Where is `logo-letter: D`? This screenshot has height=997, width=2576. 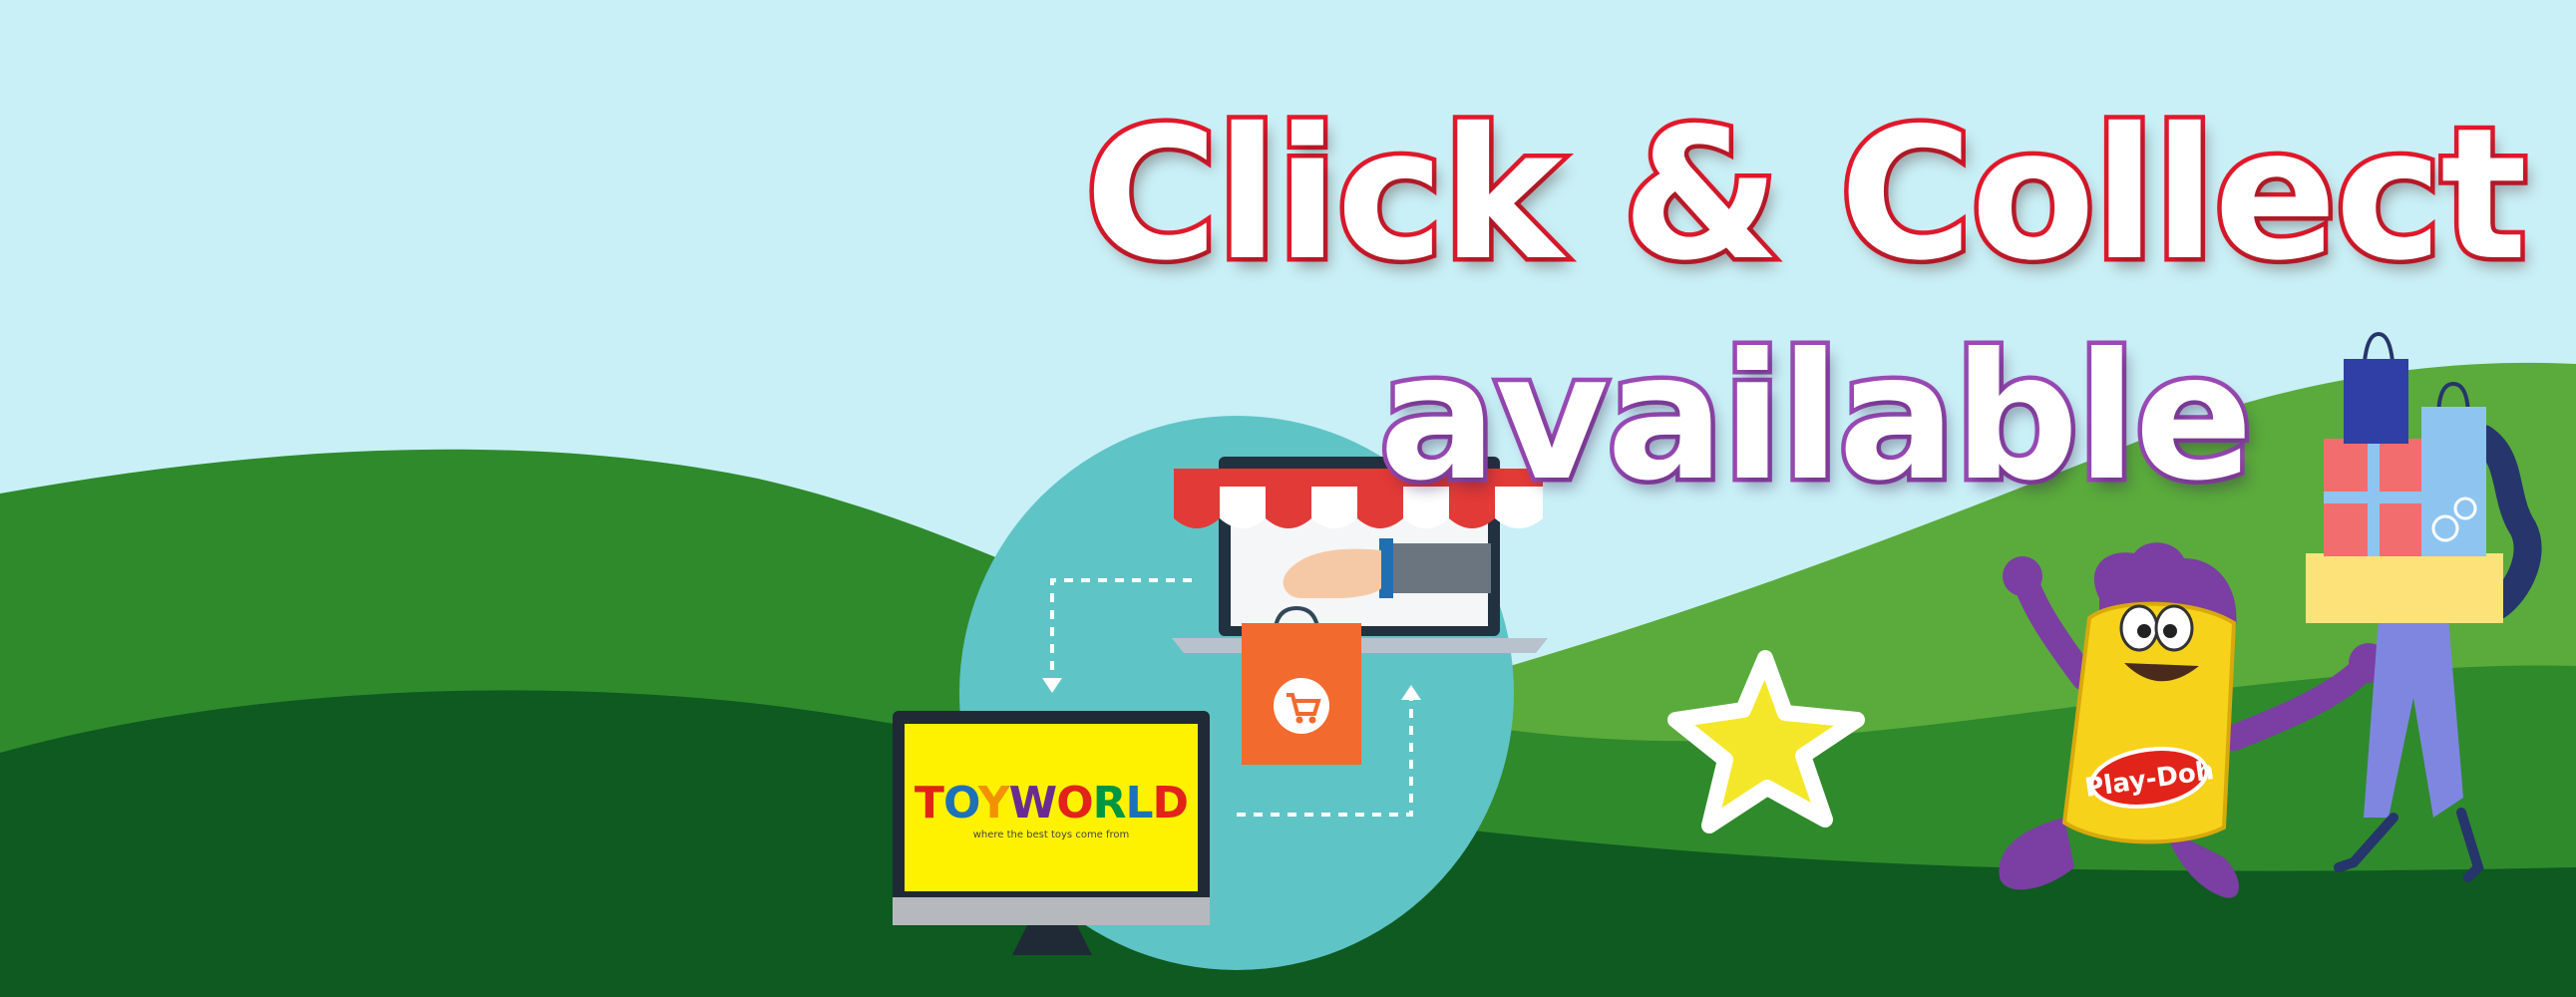 logo-letter: D is located at coordinates (1171, 803).